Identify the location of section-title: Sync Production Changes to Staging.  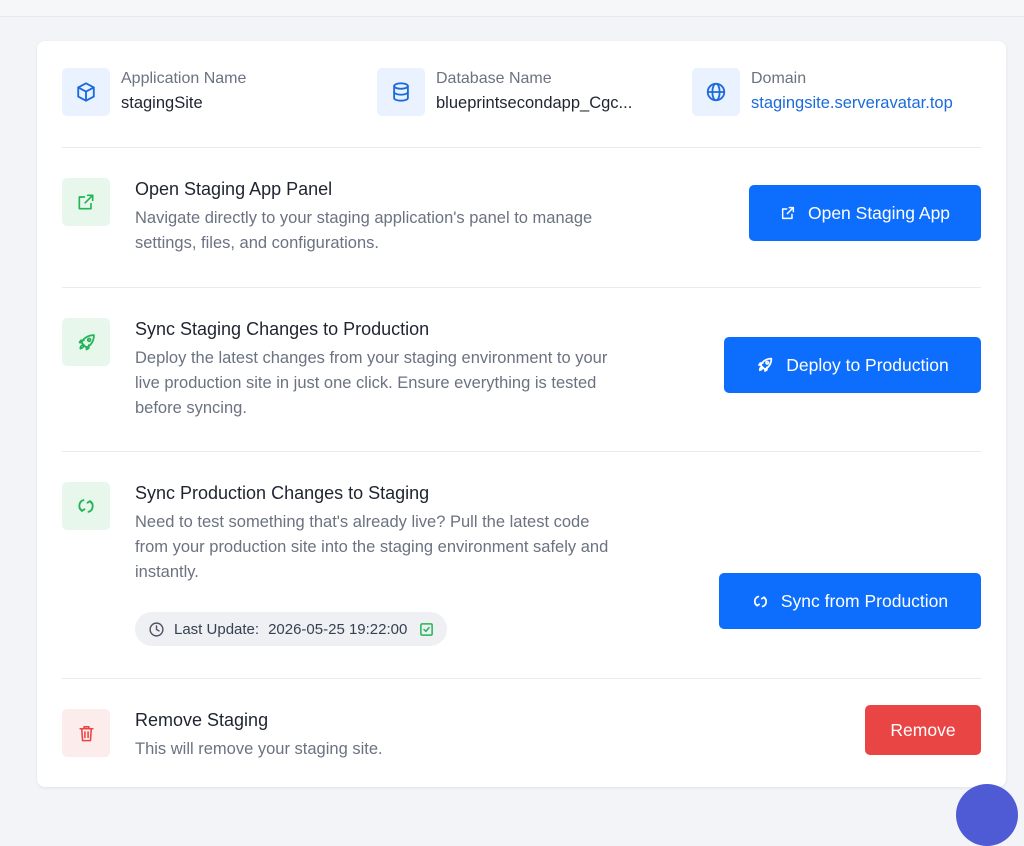
(282, 493).